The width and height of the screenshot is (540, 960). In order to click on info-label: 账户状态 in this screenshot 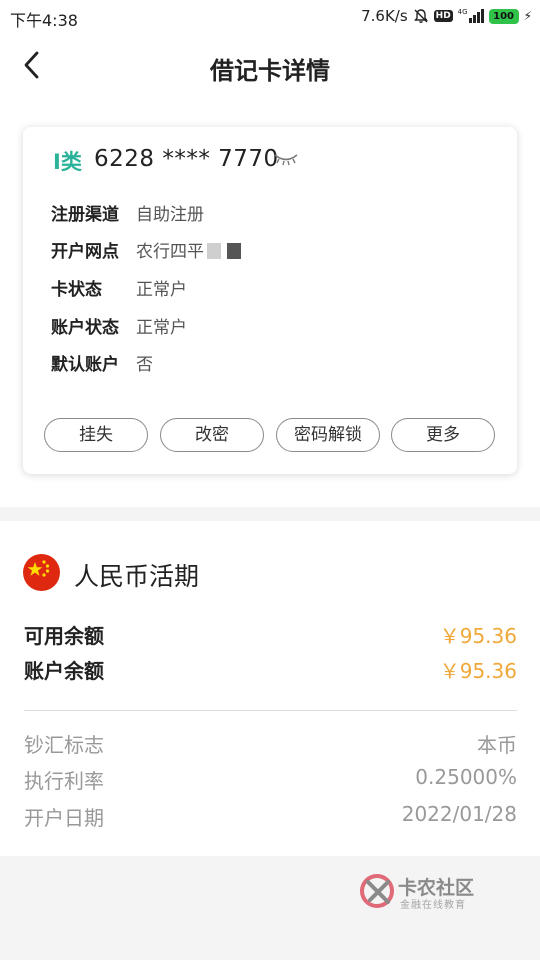, I will do `click(85, 328)`.